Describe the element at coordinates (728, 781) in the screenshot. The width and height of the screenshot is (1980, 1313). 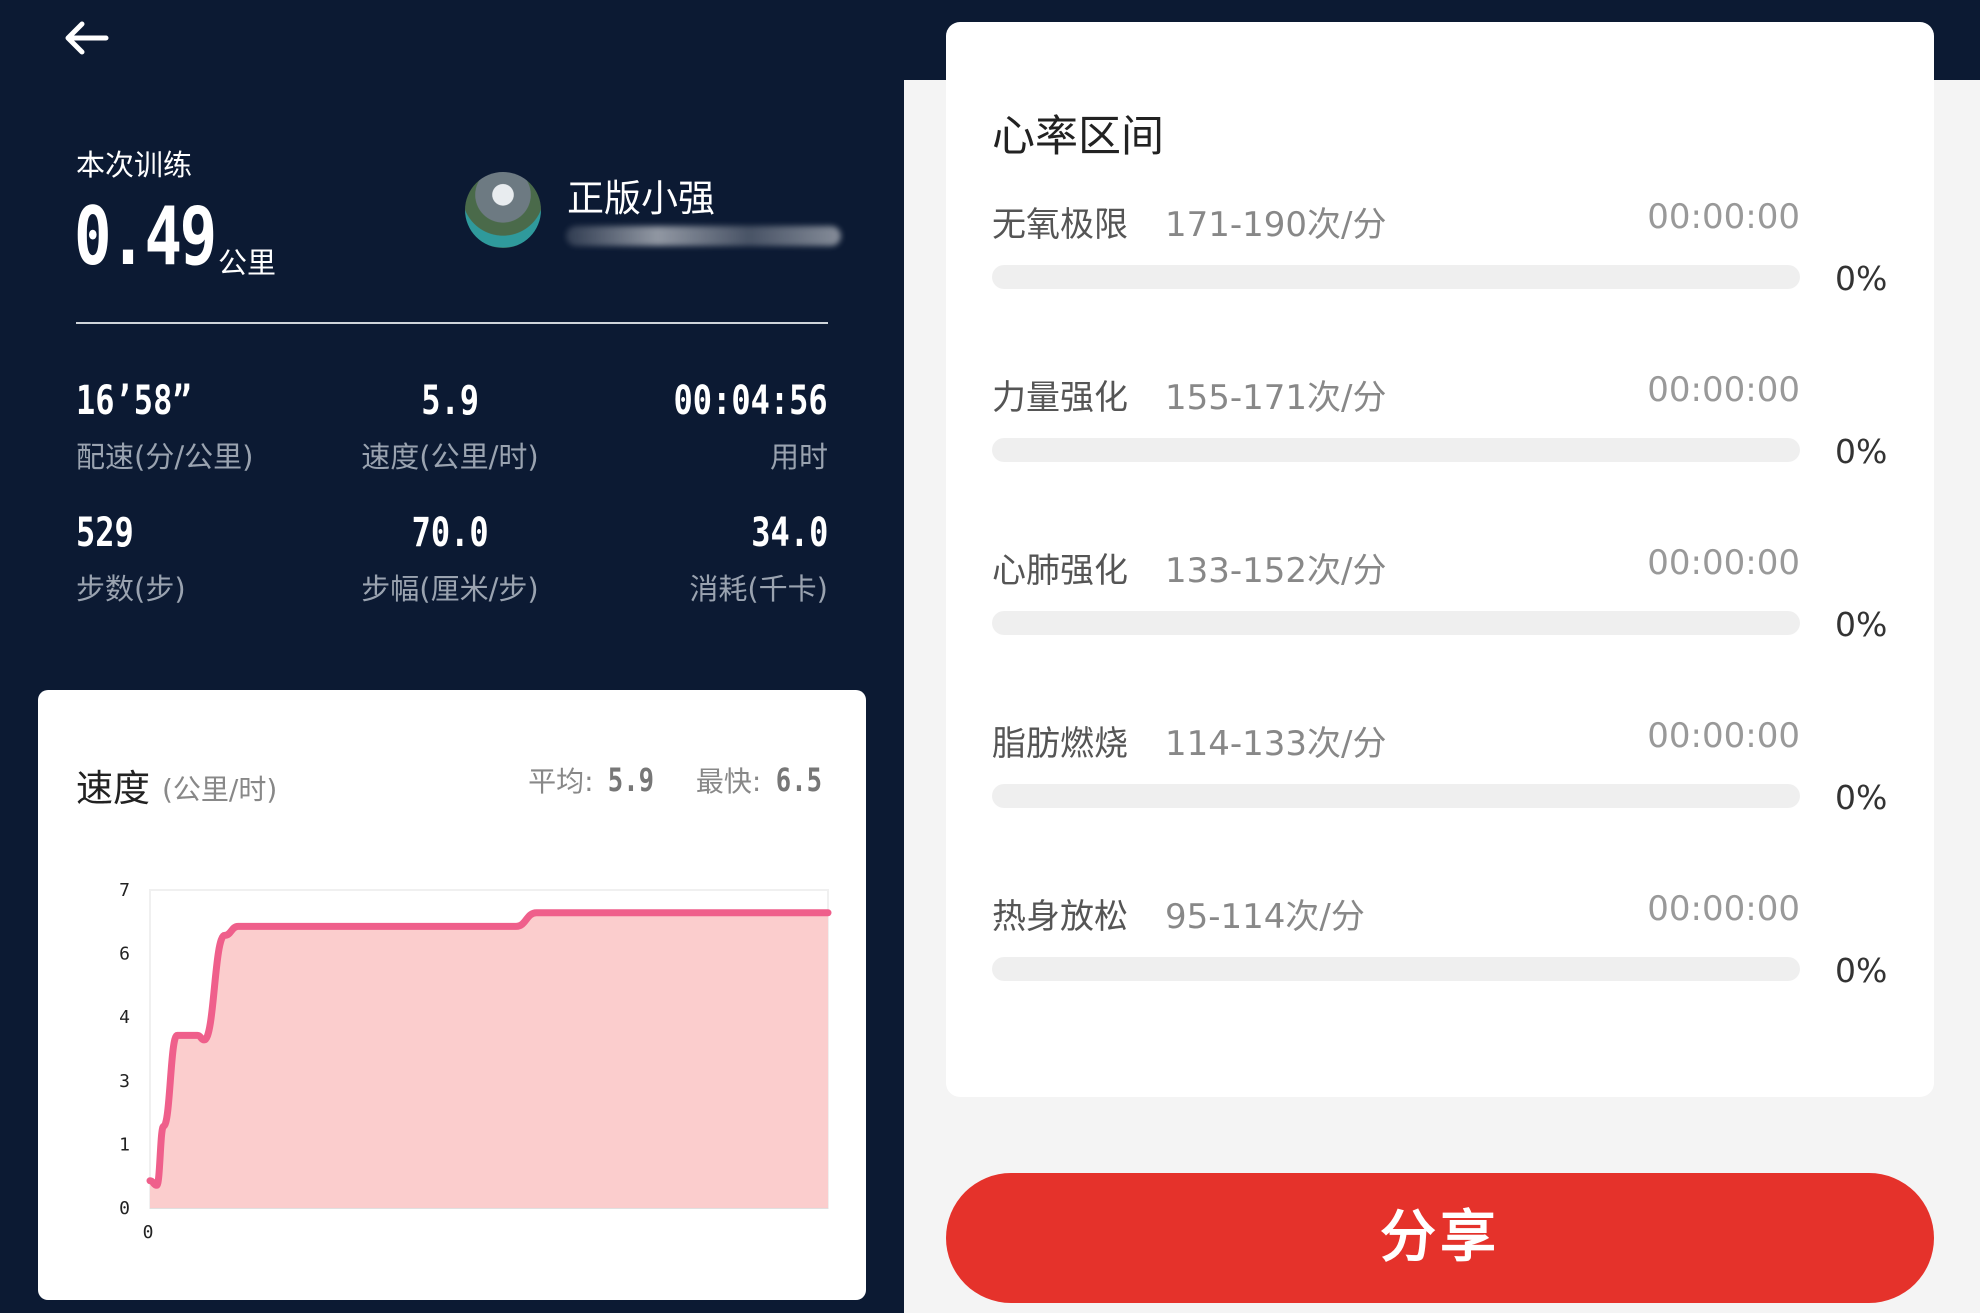
I see `max-label: 最快:` at that location.